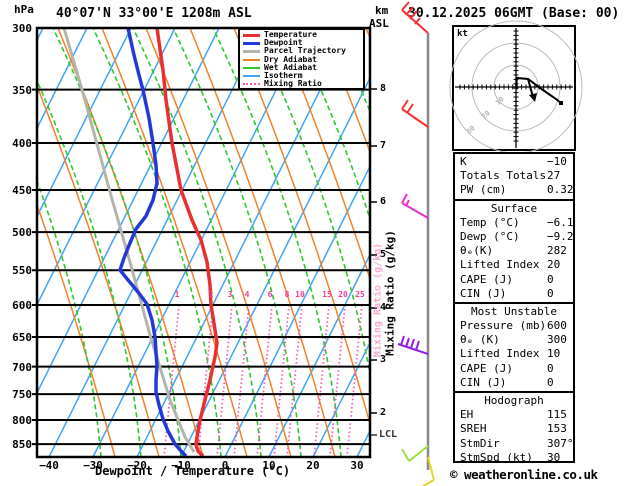  What do you see at coordinates (514, 400) in the screenshot?
I see `panel-section-title: Hodograph` at bounding box center [514, 400].